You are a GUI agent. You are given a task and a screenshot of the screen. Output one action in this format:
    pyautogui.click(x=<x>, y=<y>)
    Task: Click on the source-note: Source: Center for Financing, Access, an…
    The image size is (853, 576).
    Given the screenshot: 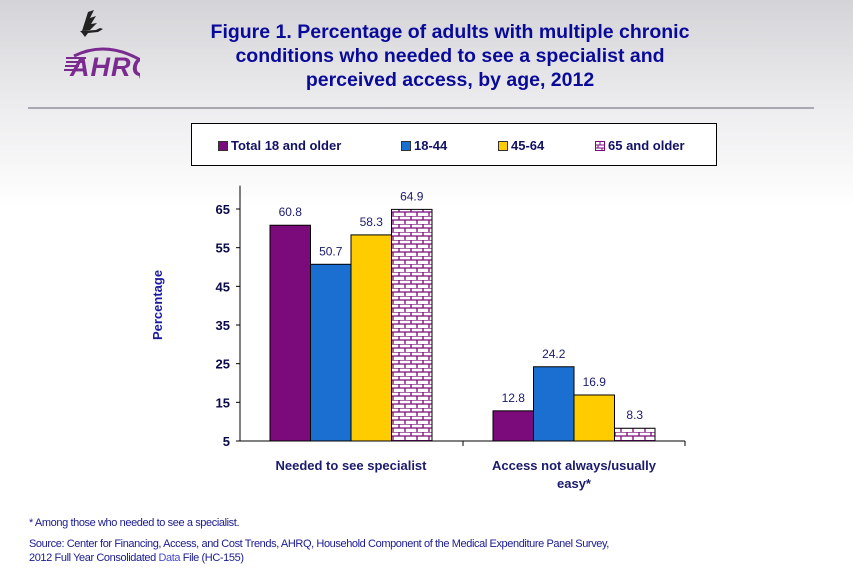 What is the action you would take?
    pyautogui.click(x=319, y=551)
    